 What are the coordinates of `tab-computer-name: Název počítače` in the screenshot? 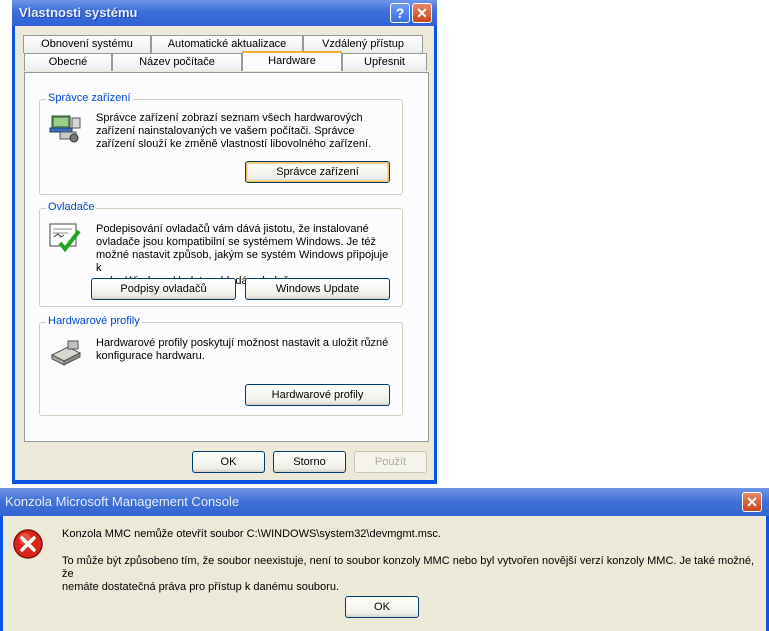 It's located at (177, 62).